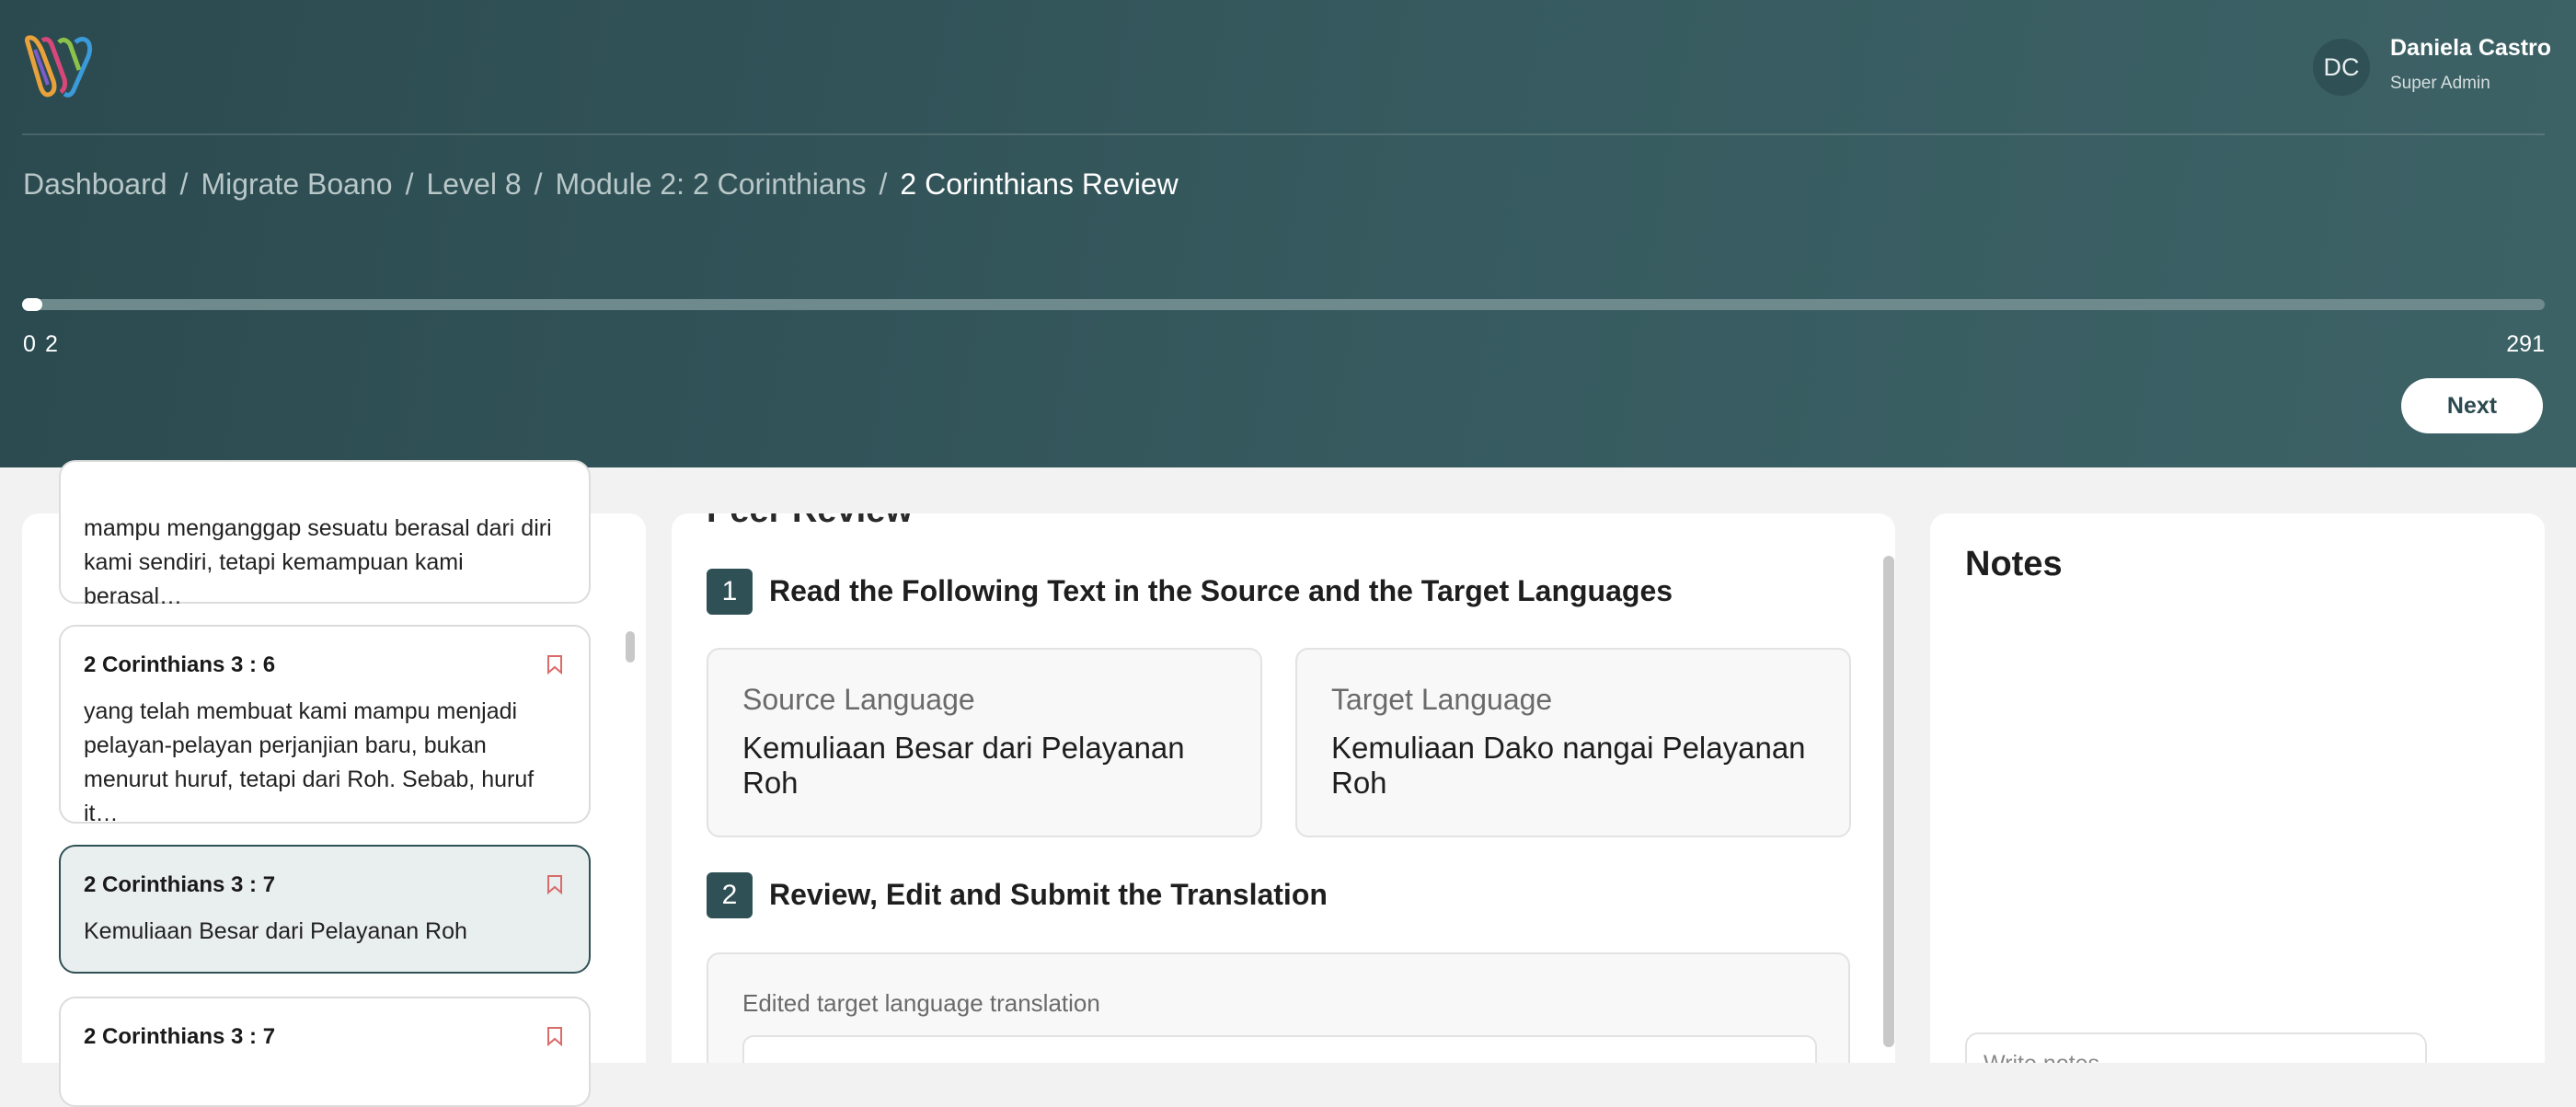 The image size is (2576, 1107). What do you see at coordinates (60, 67) in the screenshot?
I see `app-logo-icon` at bounding box center [60, 67].